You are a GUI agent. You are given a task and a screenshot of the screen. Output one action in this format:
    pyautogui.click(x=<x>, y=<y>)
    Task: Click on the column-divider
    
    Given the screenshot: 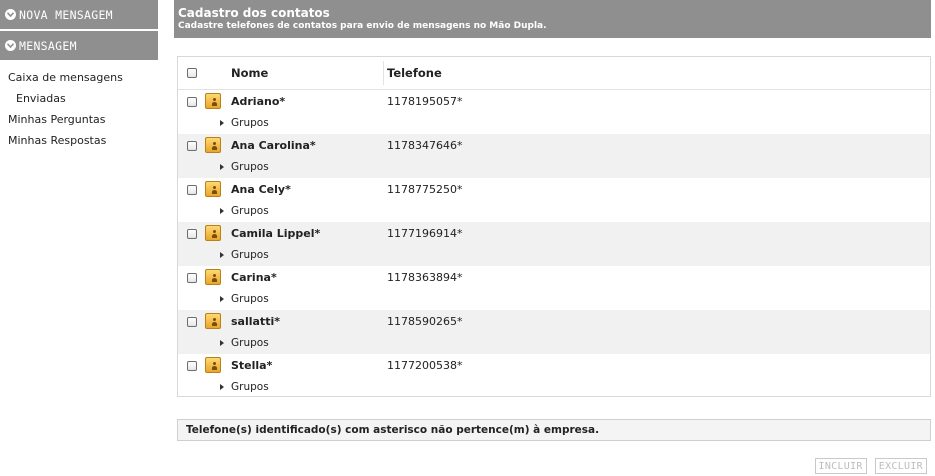 What is the action you would take?
    pyautogui.click(x=383, y=73)
    